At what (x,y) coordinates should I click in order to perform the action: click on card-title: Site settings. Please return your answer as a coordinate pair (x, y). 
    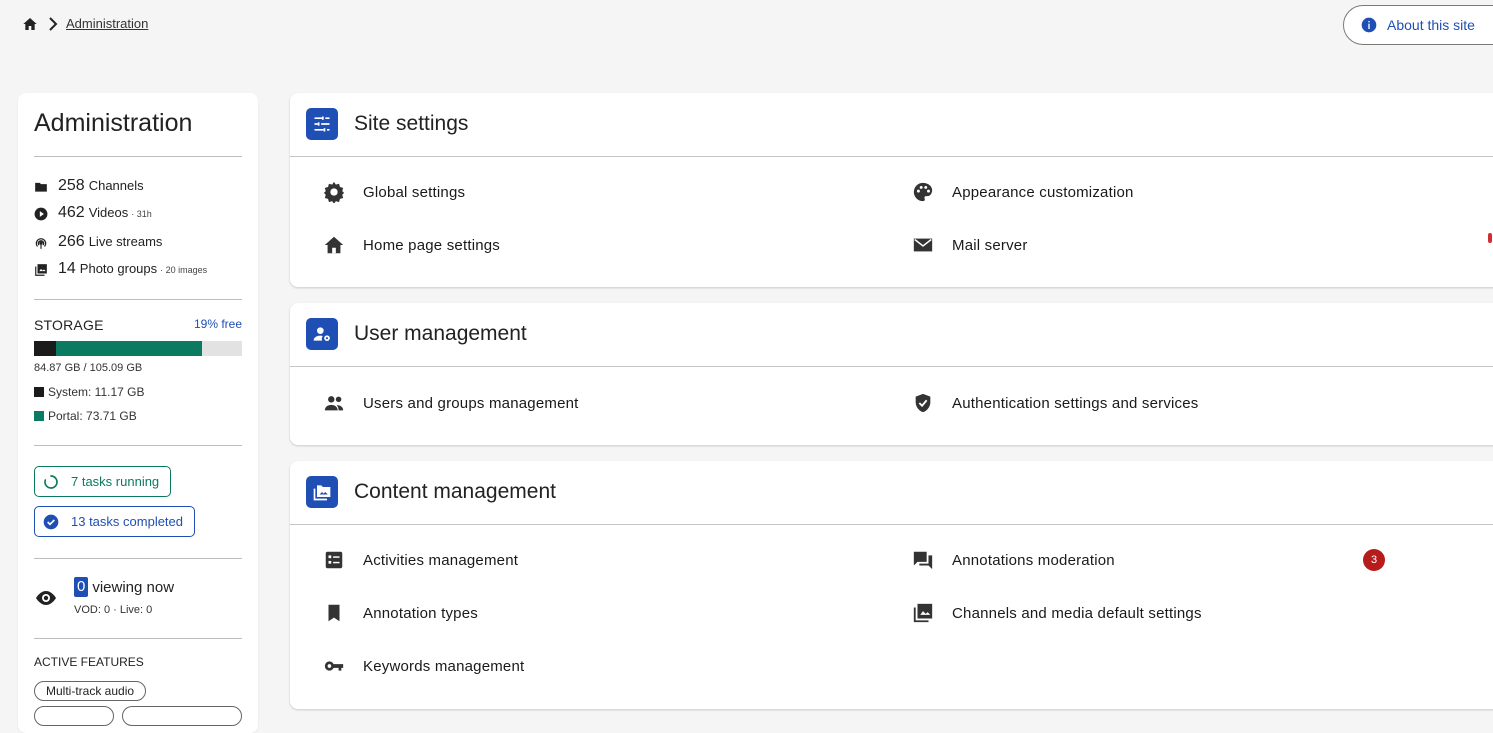
    Looking at the image, I should click on (411, 123).